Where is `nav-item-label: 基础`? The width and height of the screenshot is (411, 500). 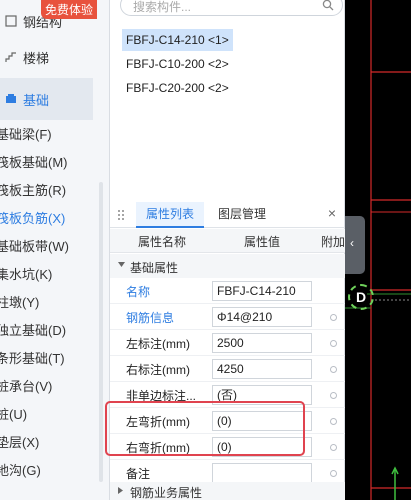
nav-item-label: 基础 is located at coordinates (36, 100).